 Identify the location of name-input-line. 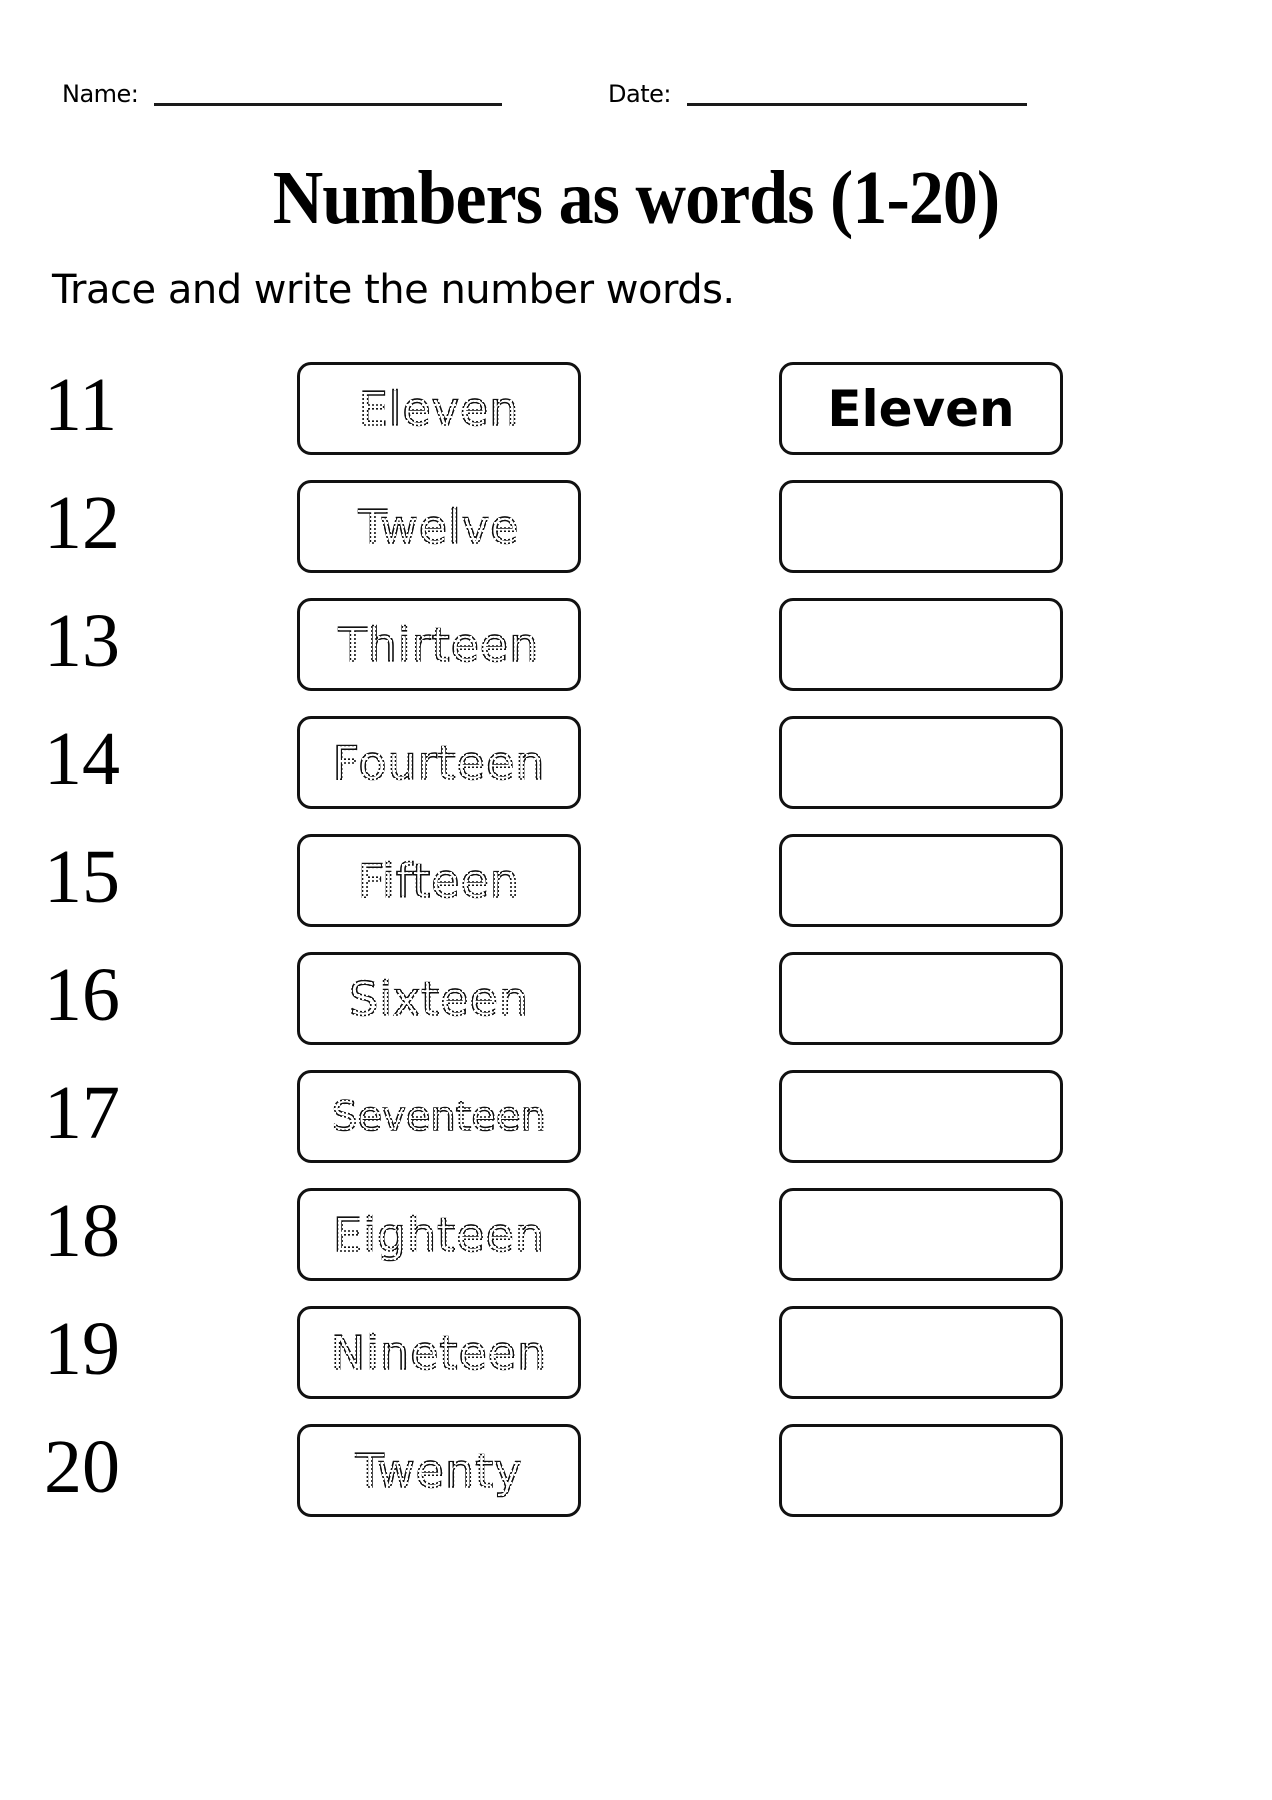
(328, 104).